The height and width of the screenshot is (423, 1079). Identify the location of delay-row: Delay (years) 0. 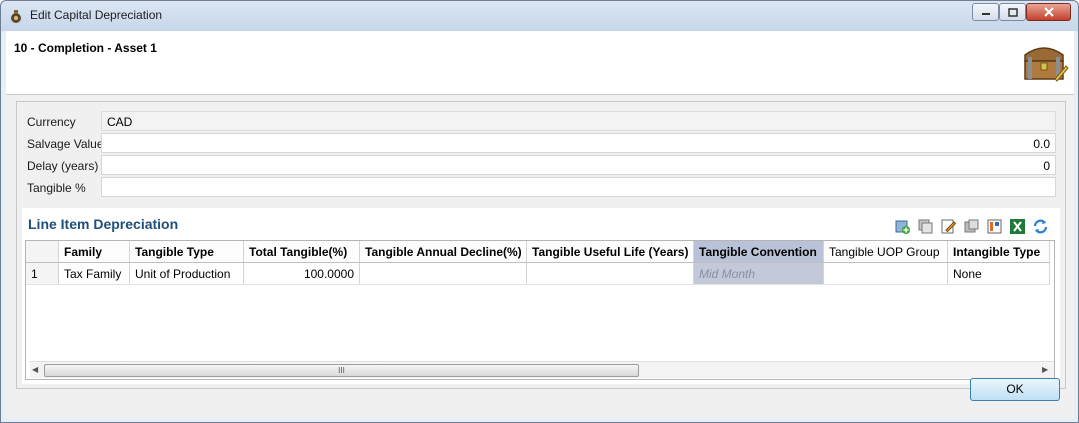
(541, 165).